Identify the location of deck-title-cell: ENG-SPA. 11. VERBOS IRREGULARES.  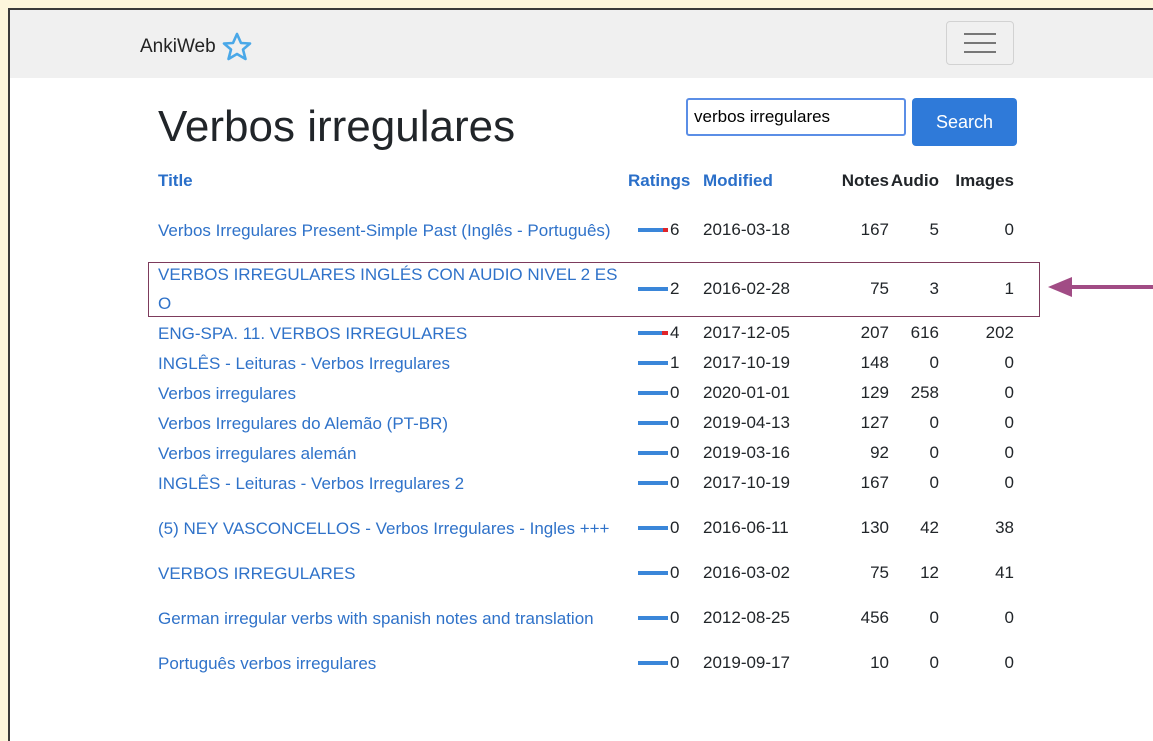
(393, 333).